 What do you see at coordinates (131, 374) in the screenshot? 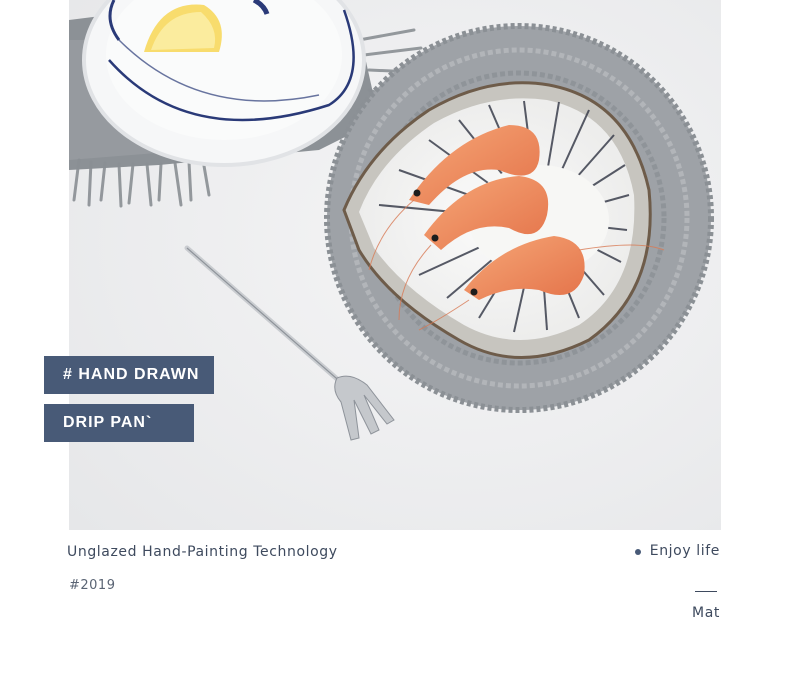
I see `hand-drawn-label: # HAND DRAWN` at bounding box center [131, 374].